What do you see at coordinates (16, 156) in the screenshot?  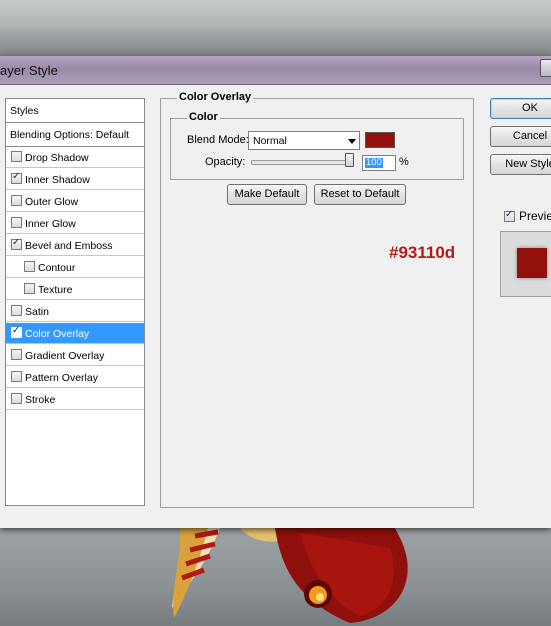 I see `drop-shadow-checkbox` at bounding box center [16, 156].